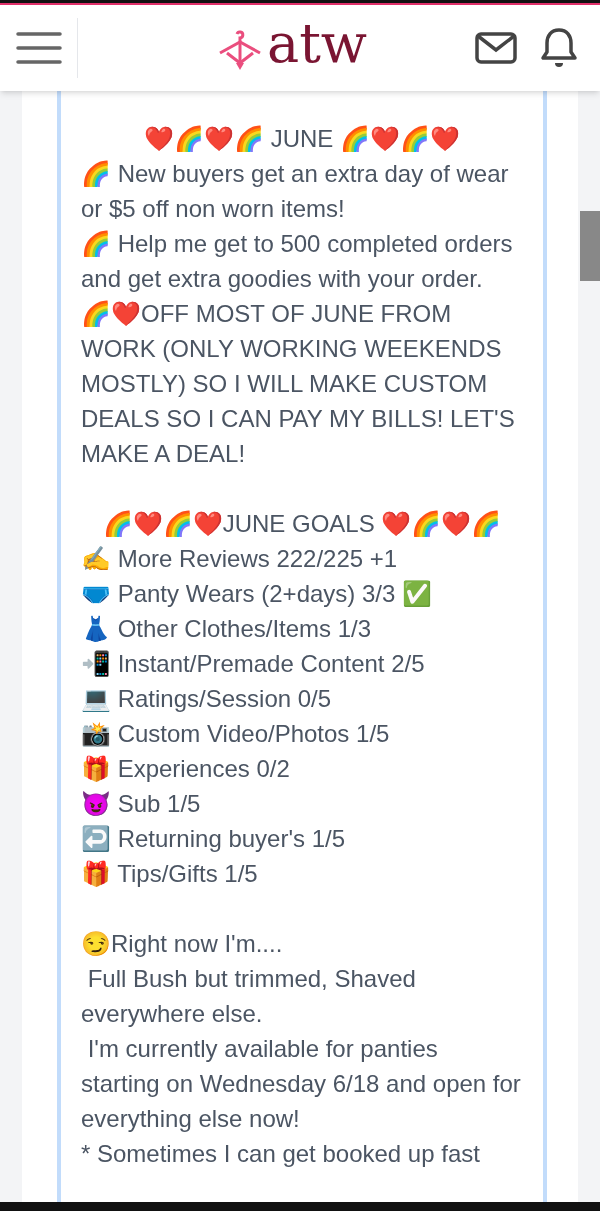 The image size is (600, 1211). What do you see at coordinates (253, 664) in the screenshot?
I see `post-text: 📲 Instant/Premade Content 2/5` at bounding box center [253, 664].